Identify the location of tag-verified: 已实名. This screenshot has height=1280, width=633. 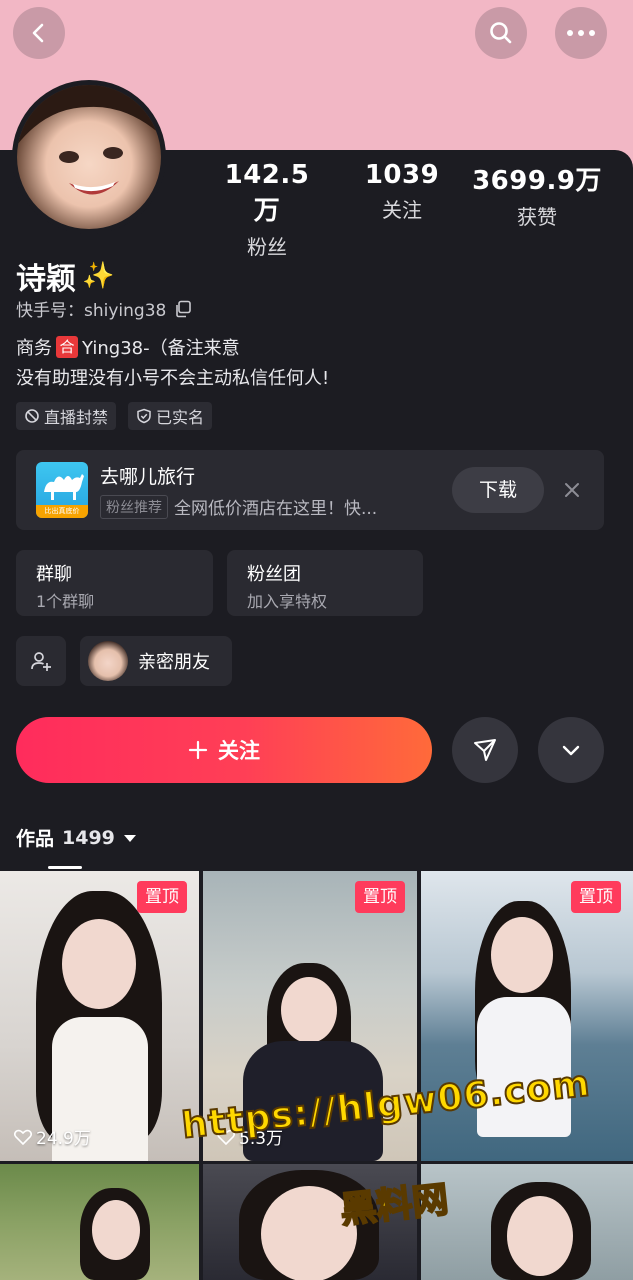
(170, 416).